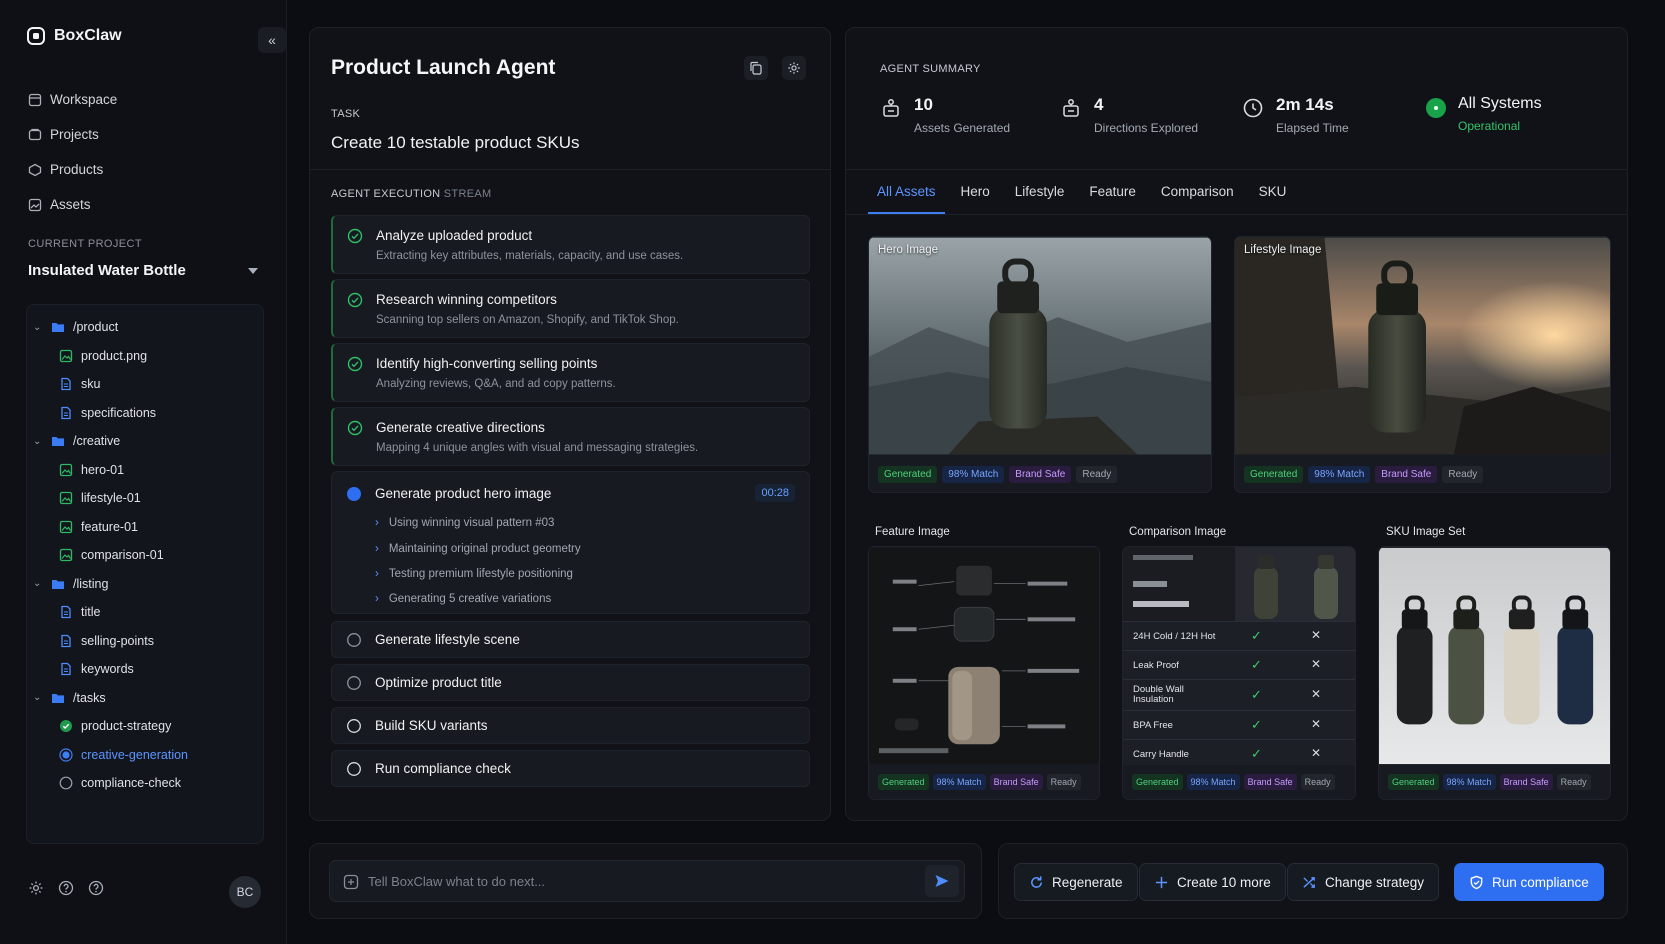 Image resolution: width=1665 pixels, height=944 pixels. I want to click on task-compliance-check: compliance-check, so click(145, 783).